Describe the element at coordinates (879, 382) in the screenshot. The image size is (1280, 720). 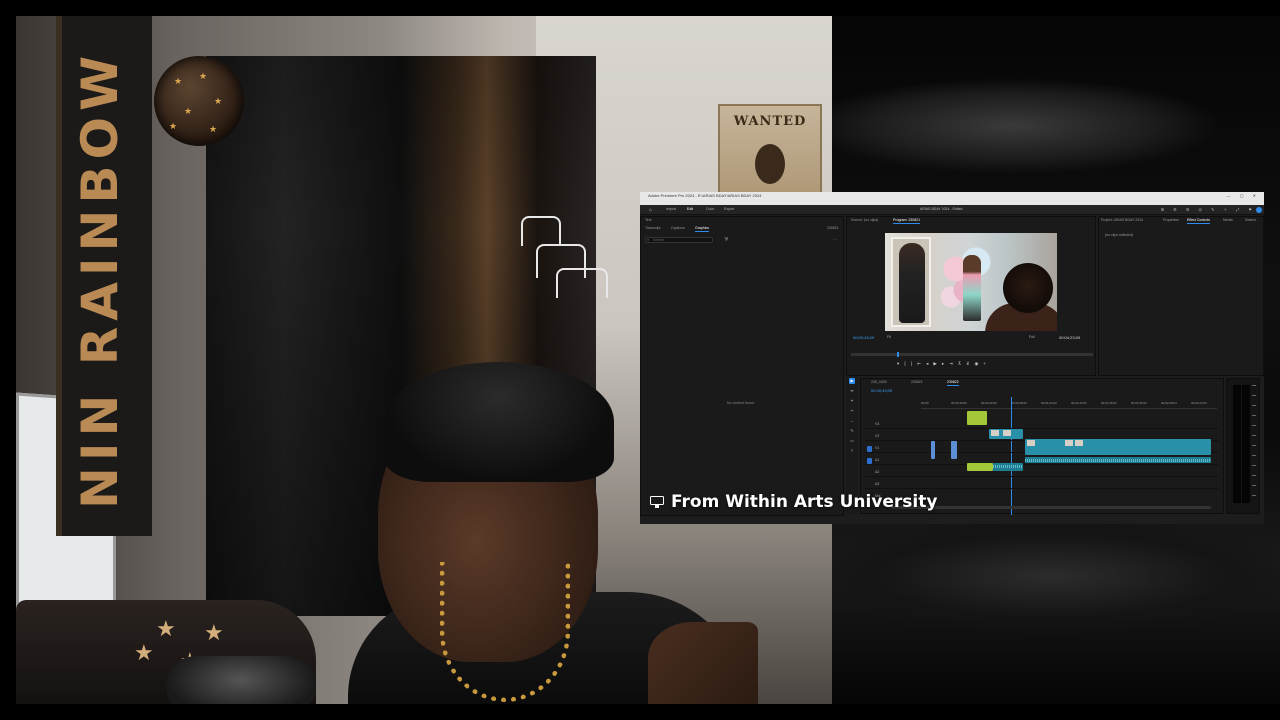
I see `tab-sequence-1: 230_0426` at that location.